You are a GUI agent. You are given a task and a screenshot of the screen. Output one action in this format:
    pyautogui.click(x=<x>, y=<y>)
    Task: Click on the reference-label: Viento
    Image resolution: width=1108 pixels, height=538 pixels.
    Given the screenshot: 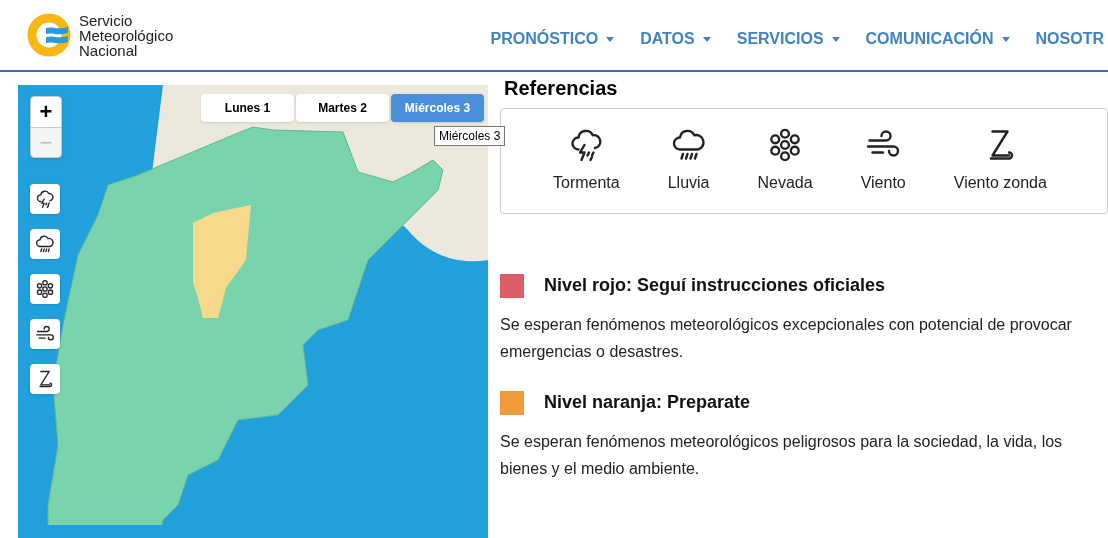 What is the action you would take?
    pyautogui.click(x=883, y=183)
    